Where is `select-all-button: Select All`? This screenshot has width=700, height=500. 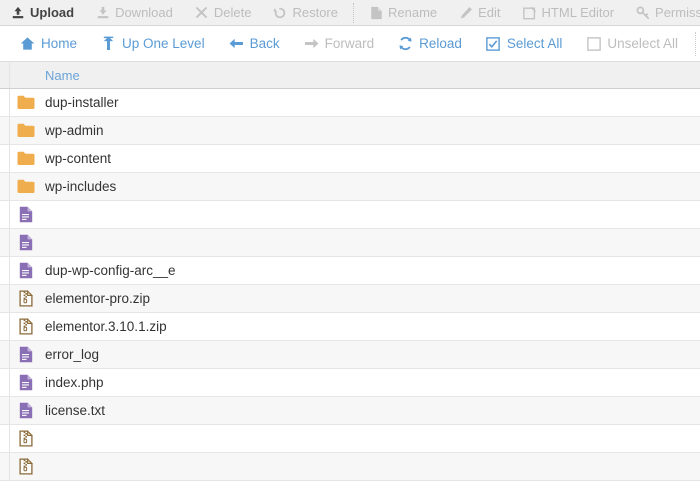 select-all-button: Select All is located at coordinates (524, 43).